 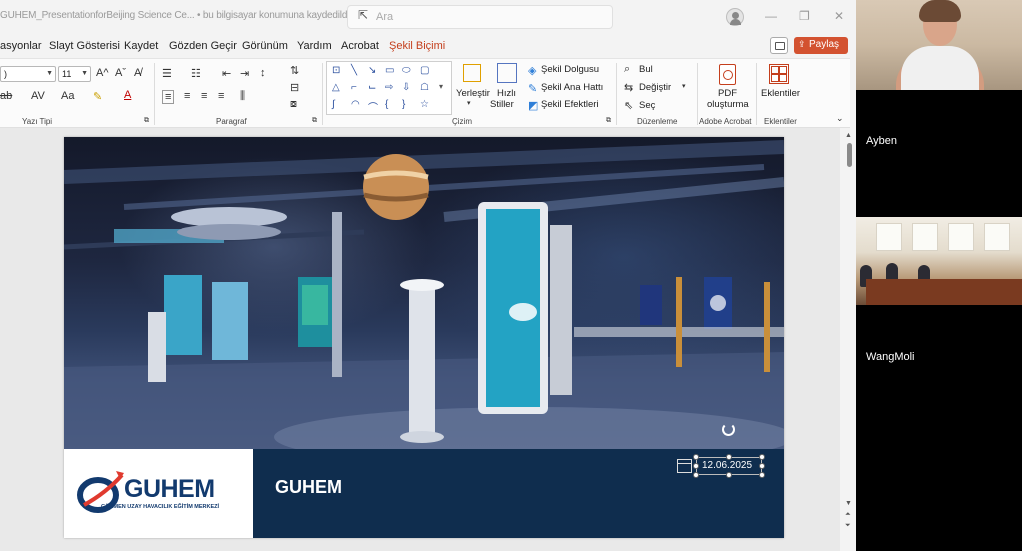 What do you see at coordinates (354, 87) in the screenshot?
I see `elbow-connector-shape-icon: ⌐` at bounding box center [354, 87].